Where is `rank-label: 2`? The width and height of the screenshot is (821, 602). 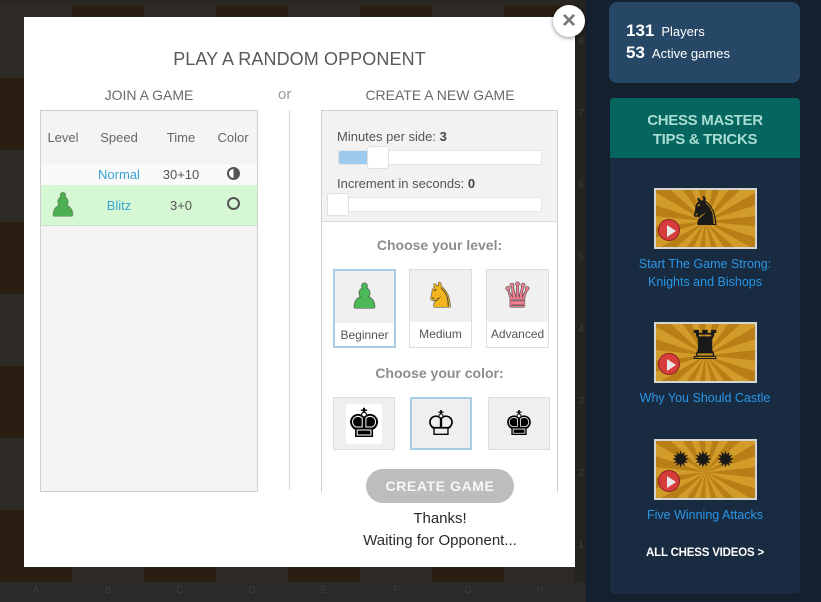 rank-label: 2 is located at coordinates (581, 473).